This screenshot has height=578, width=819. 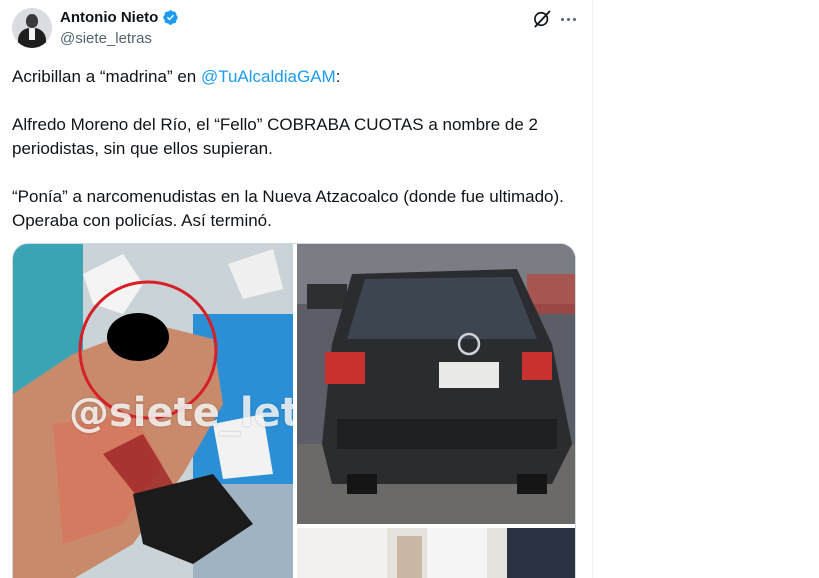 What do you see at coordinates (181, 413) in the screenshot?
I see `watermark-text: @siete_letras` at bounding box center [181, 413].